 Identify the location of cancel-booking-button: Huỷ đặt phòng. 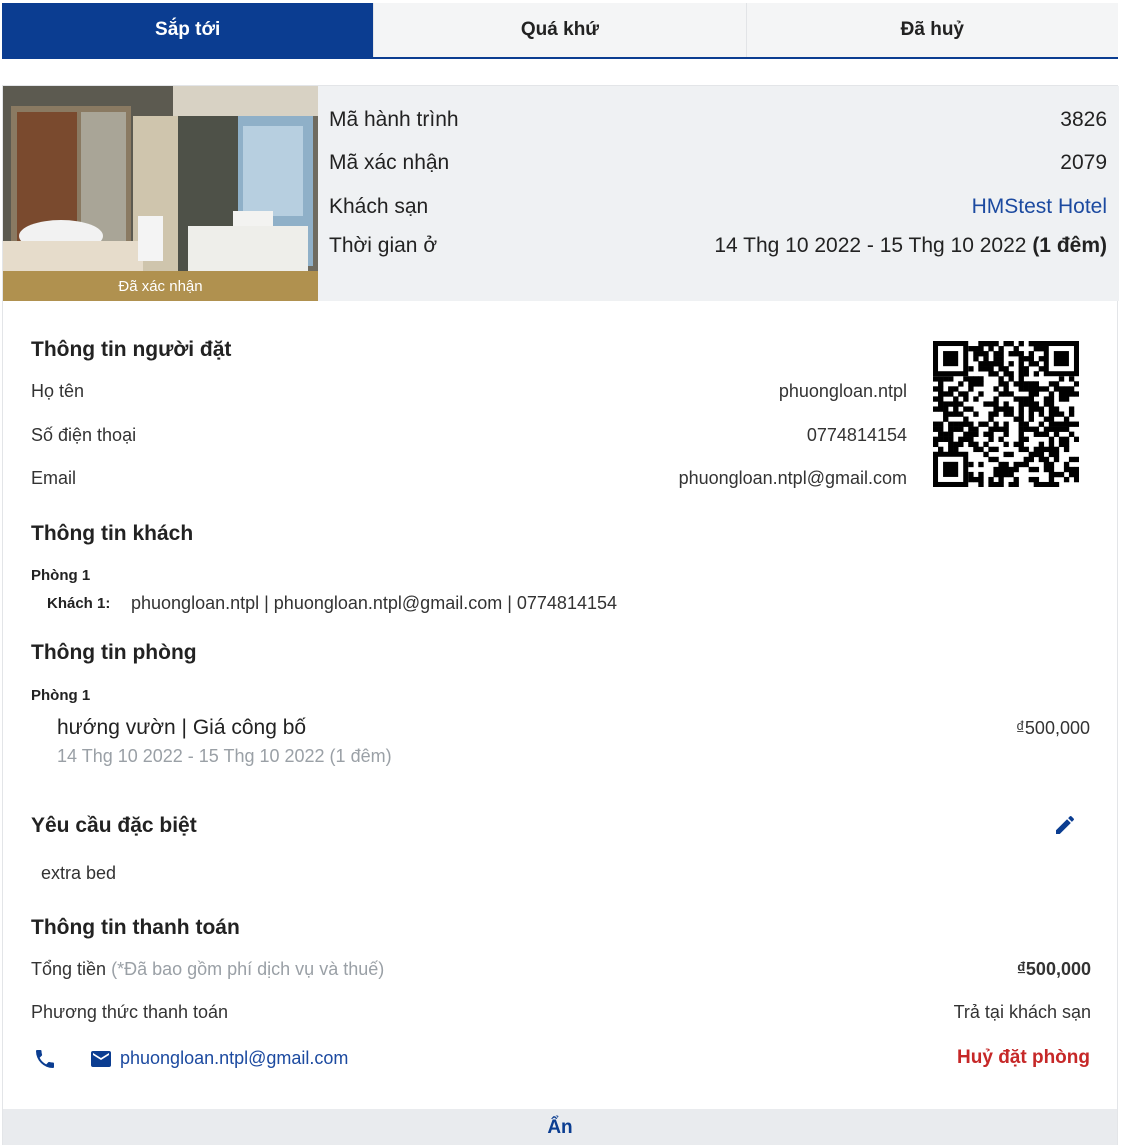
(1023, 1058).